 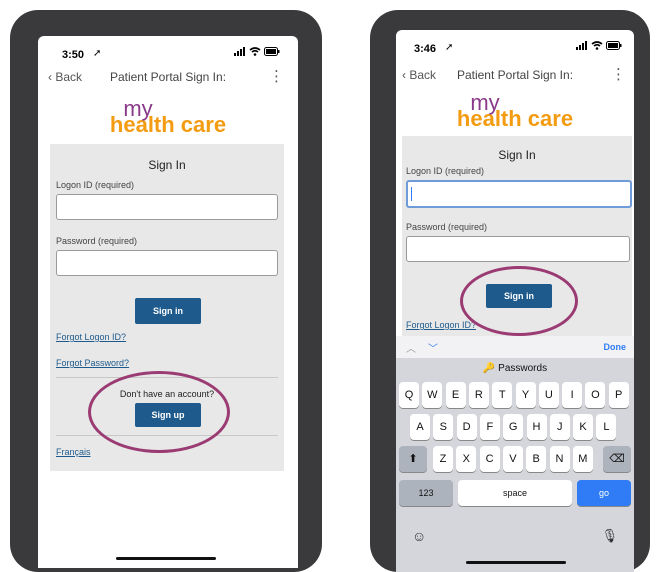 I want to click on space-key: space, so click(x=515, y=493).